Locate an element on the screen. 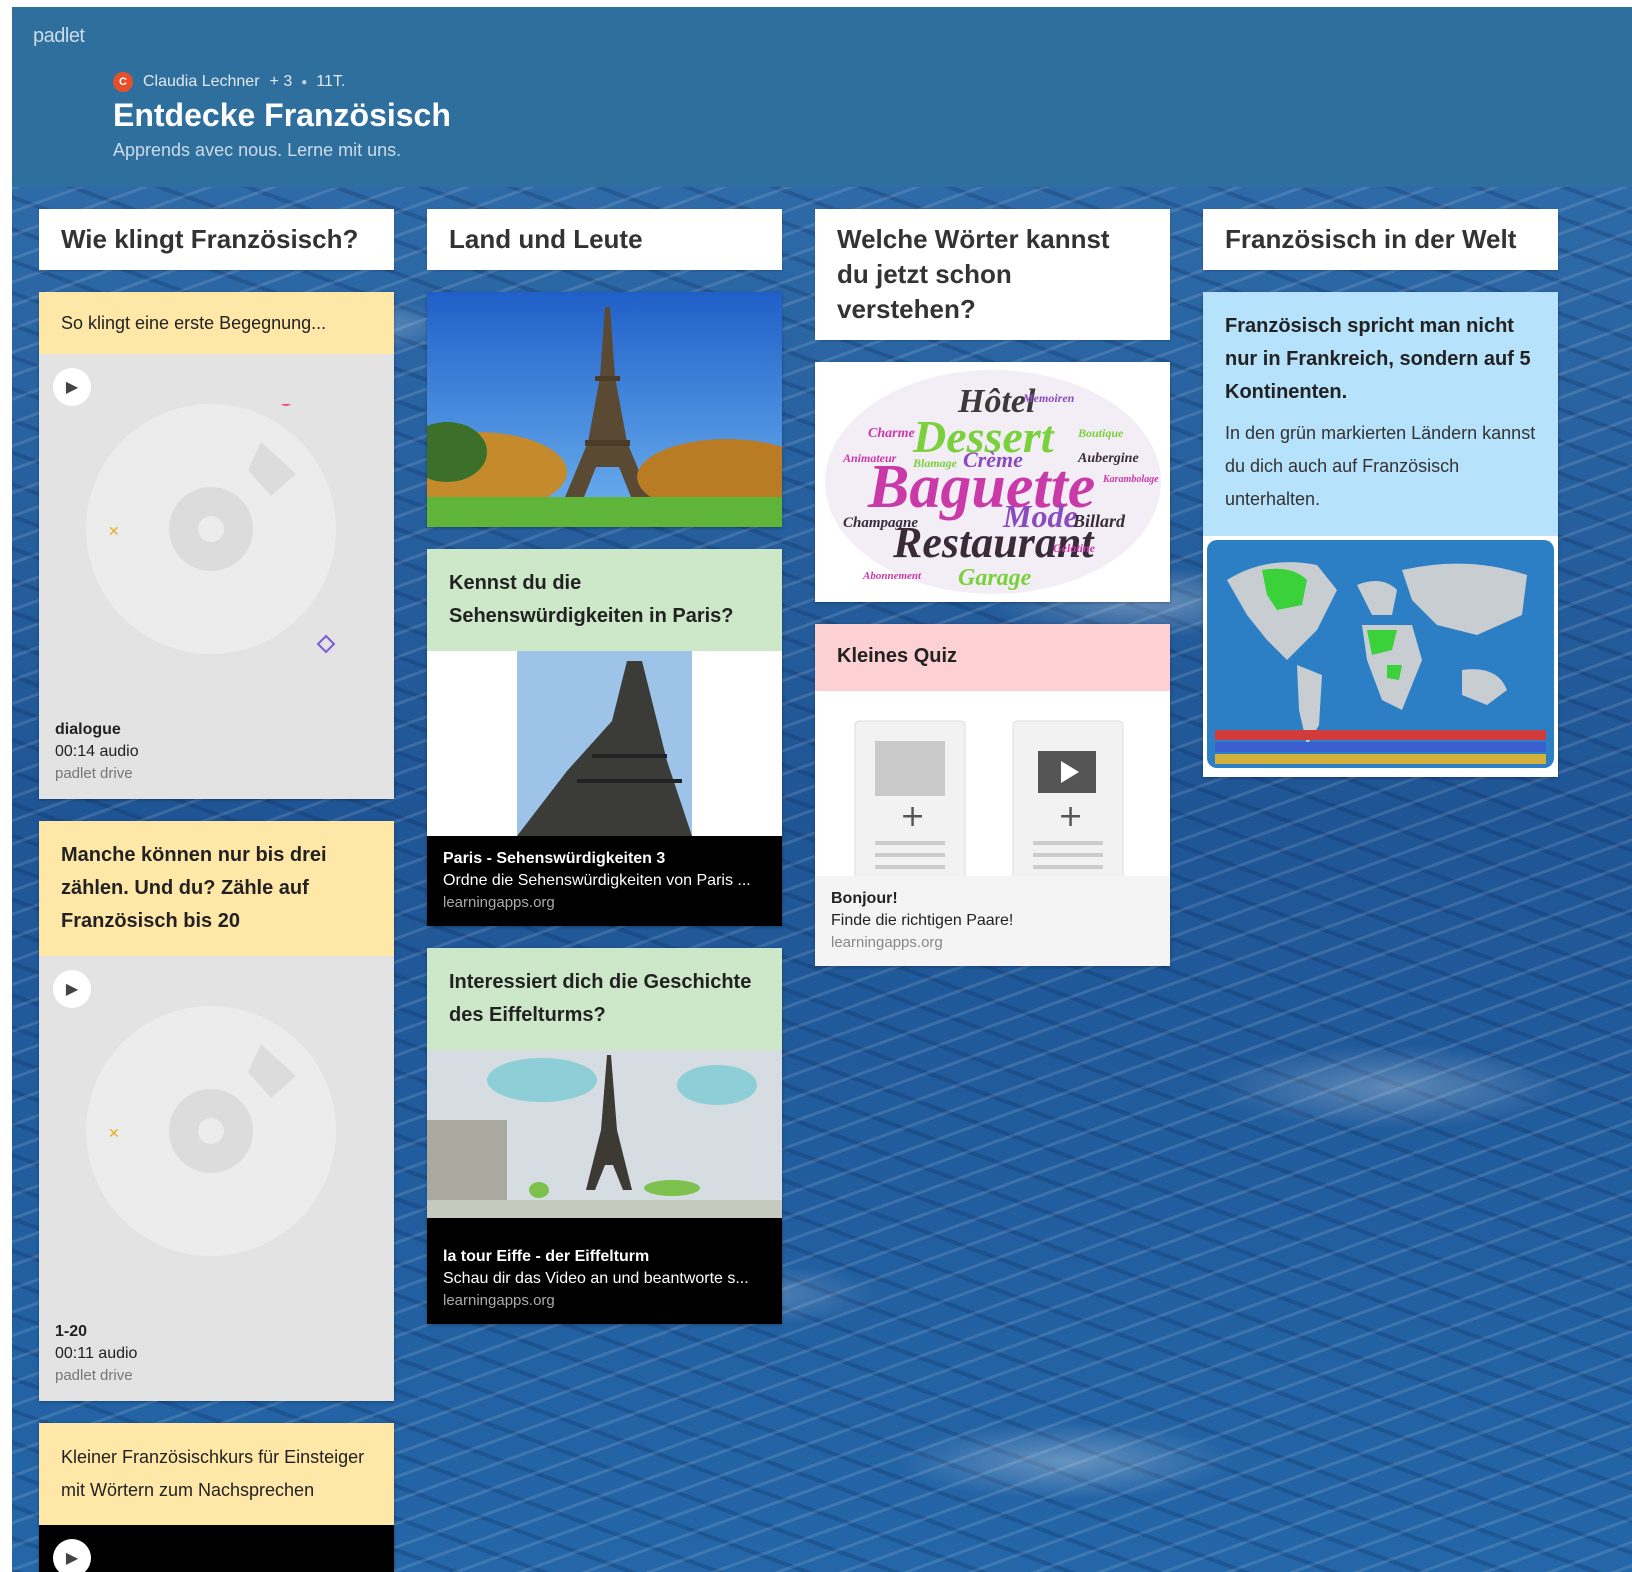 This screenshot has width=1632, height=1572. attachment-title: 1-20 is located at coordinates (71, 1331).